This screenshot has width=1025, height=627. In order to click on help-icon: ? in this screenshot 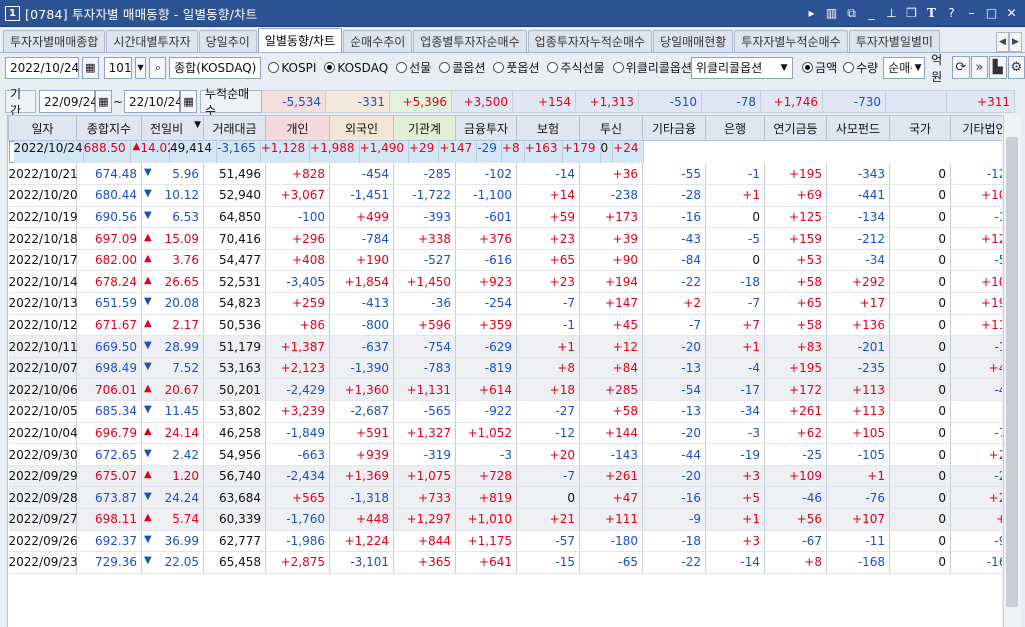, I will do `click(951, 13)`.